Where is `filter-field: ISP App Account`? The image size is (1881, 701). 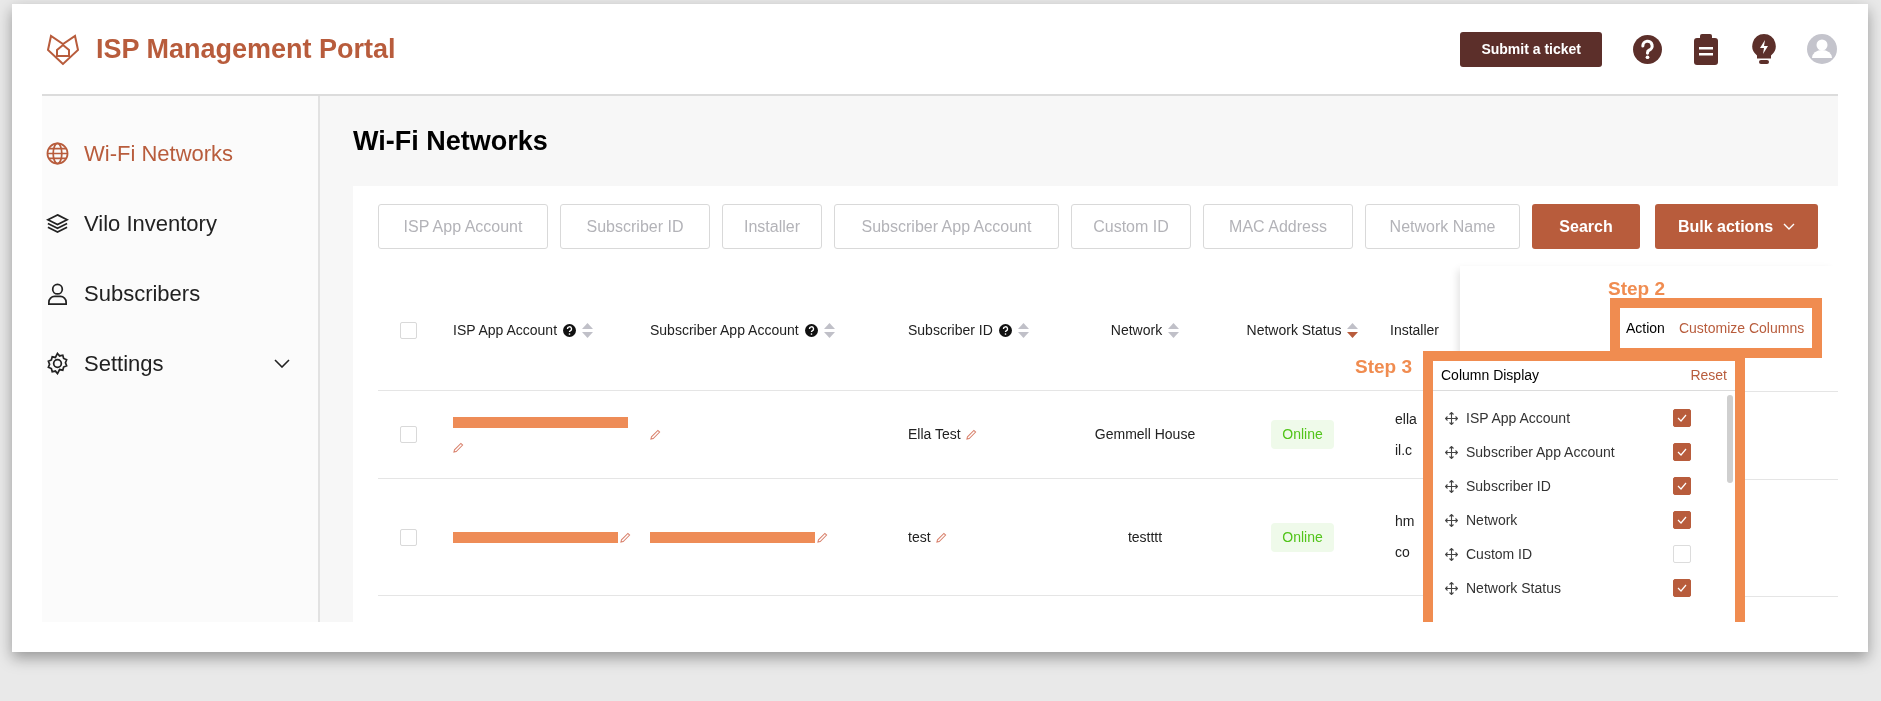 filter-field: ISP App Account is located at coordinates (463, 226).